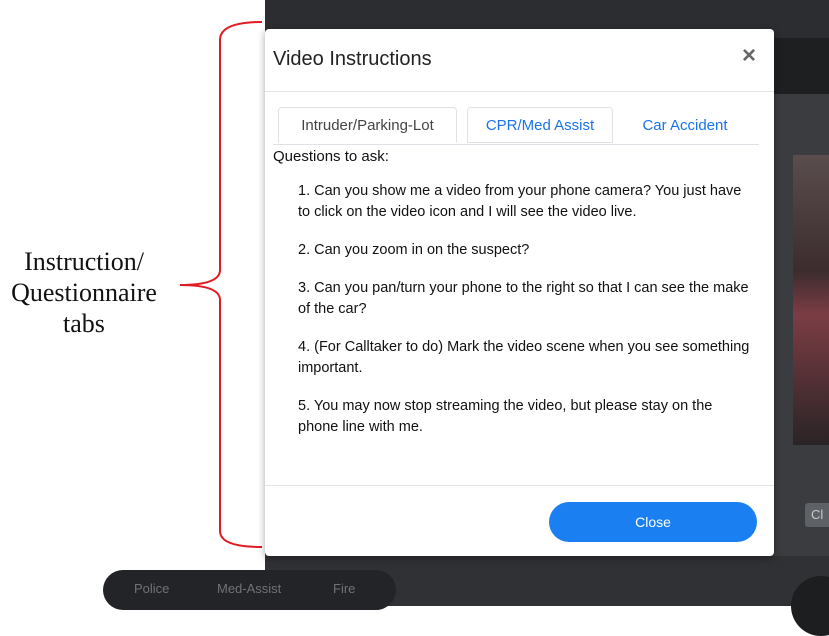  What do you see at coordinates (344, 588) in the screenshot?
I see `fire-button: Fire` at bounding box center [344, 588].